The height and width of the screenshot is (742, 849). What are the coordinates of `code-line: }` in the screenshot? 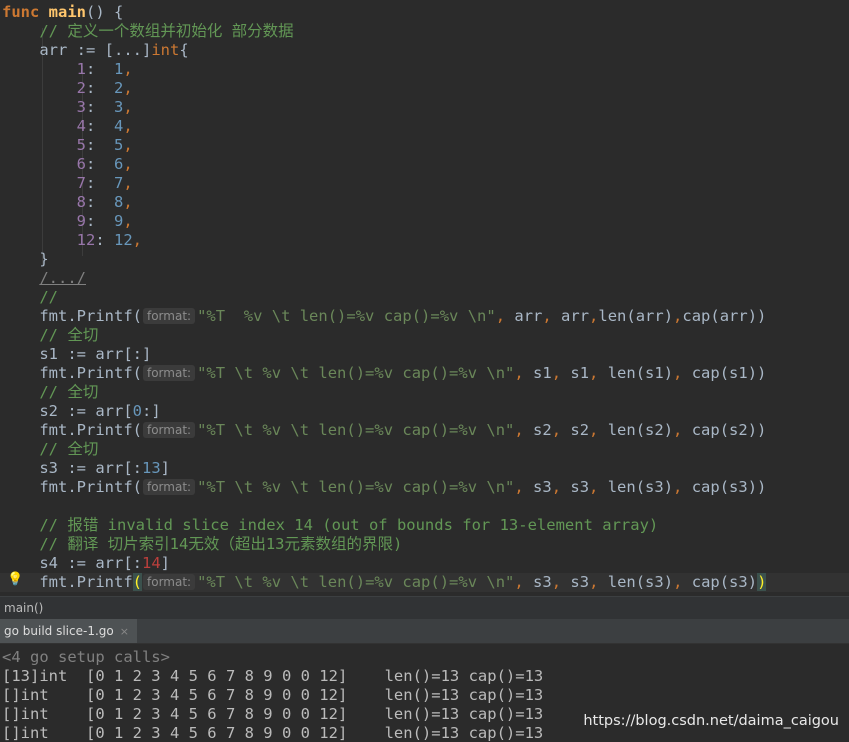 It's located at (25, 259).